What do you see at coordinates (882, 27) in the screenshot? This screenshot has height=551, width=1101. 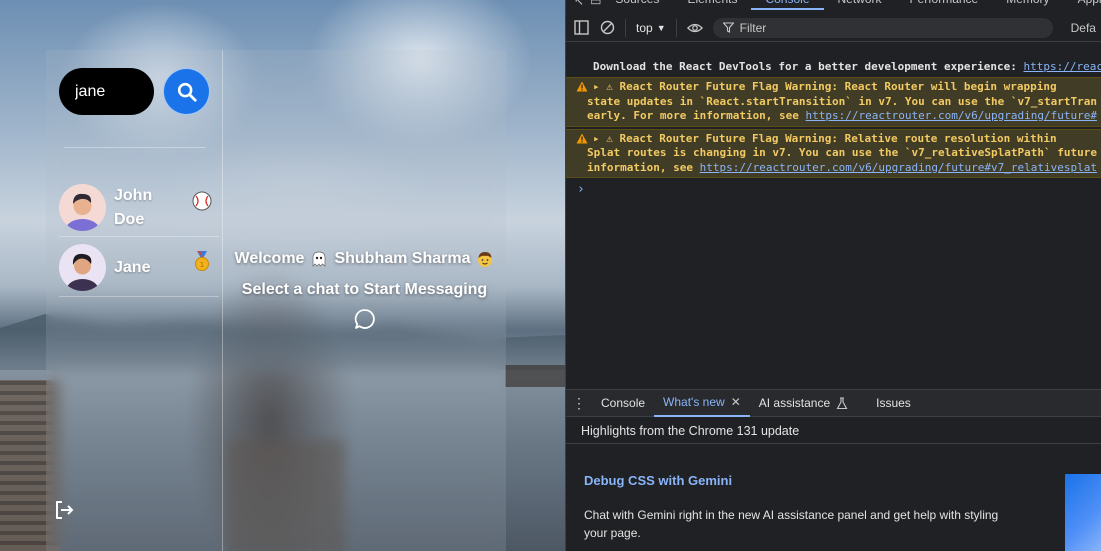 I see `console-filter-input: Filter` at bounding box center [882, 27].